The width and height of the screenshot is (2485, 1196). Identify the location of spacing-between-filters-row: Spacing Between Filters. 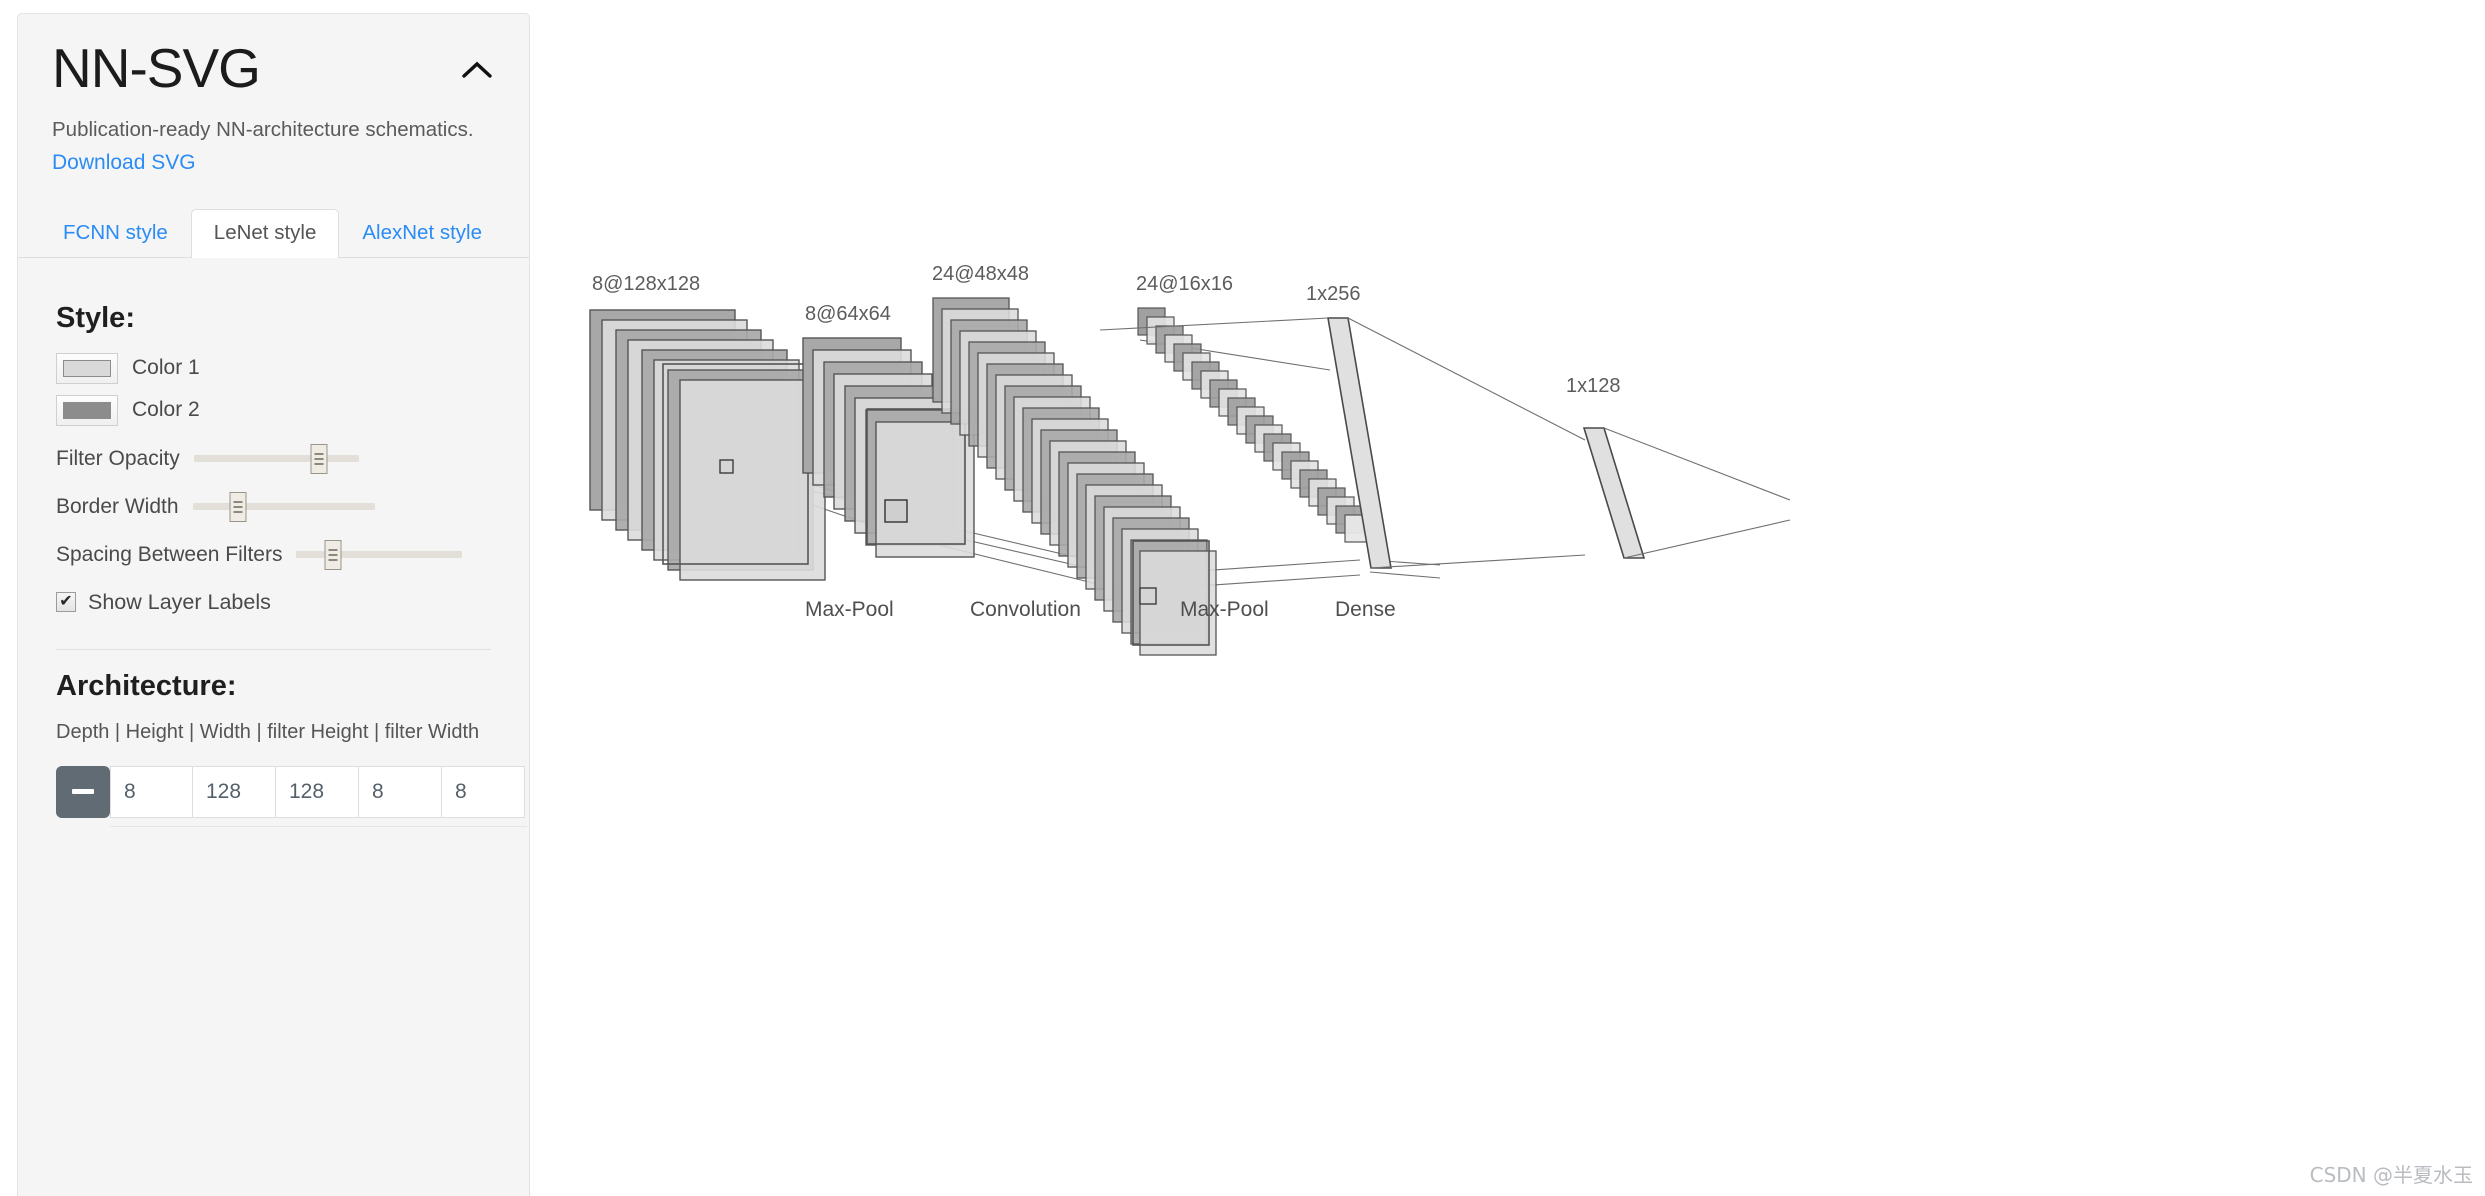
(273, 554).